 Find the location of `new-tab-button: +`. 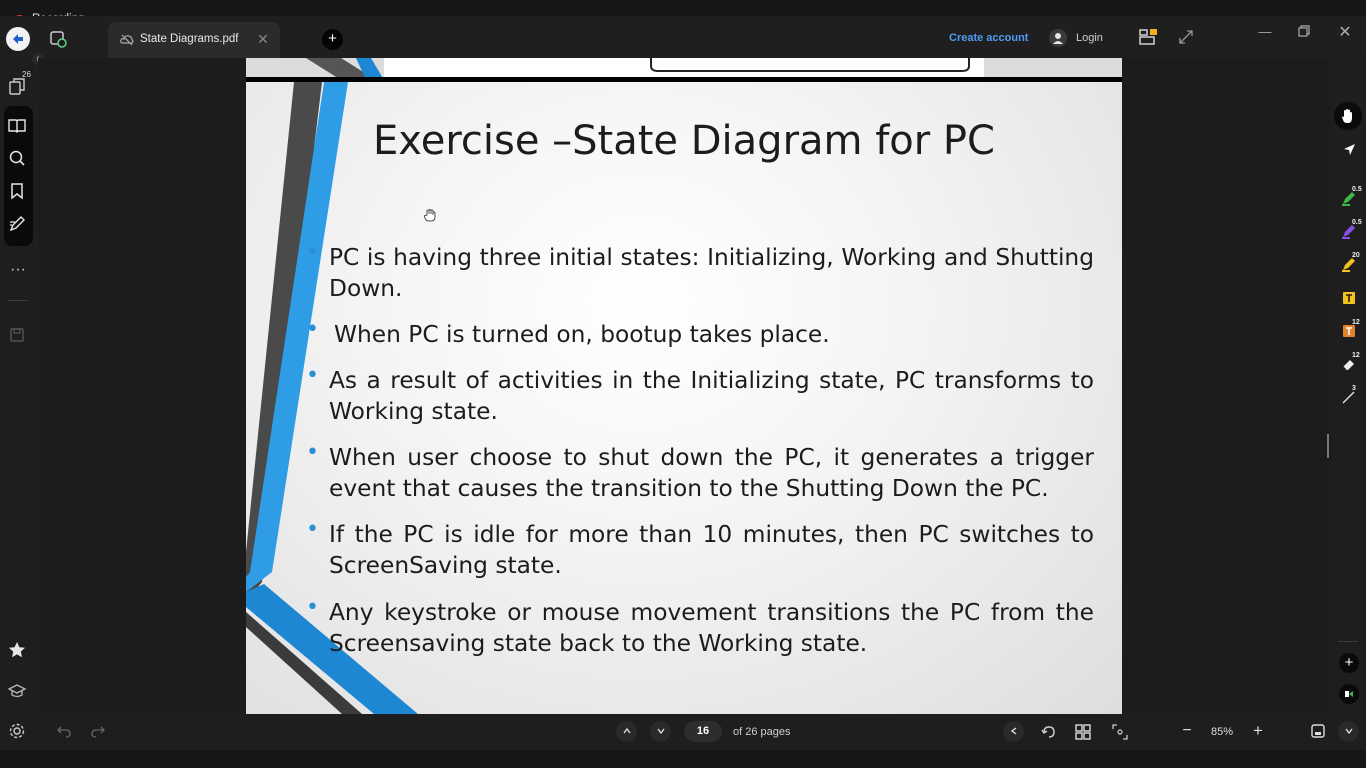

new-tab-button: + is located at coordinates (332, 39).